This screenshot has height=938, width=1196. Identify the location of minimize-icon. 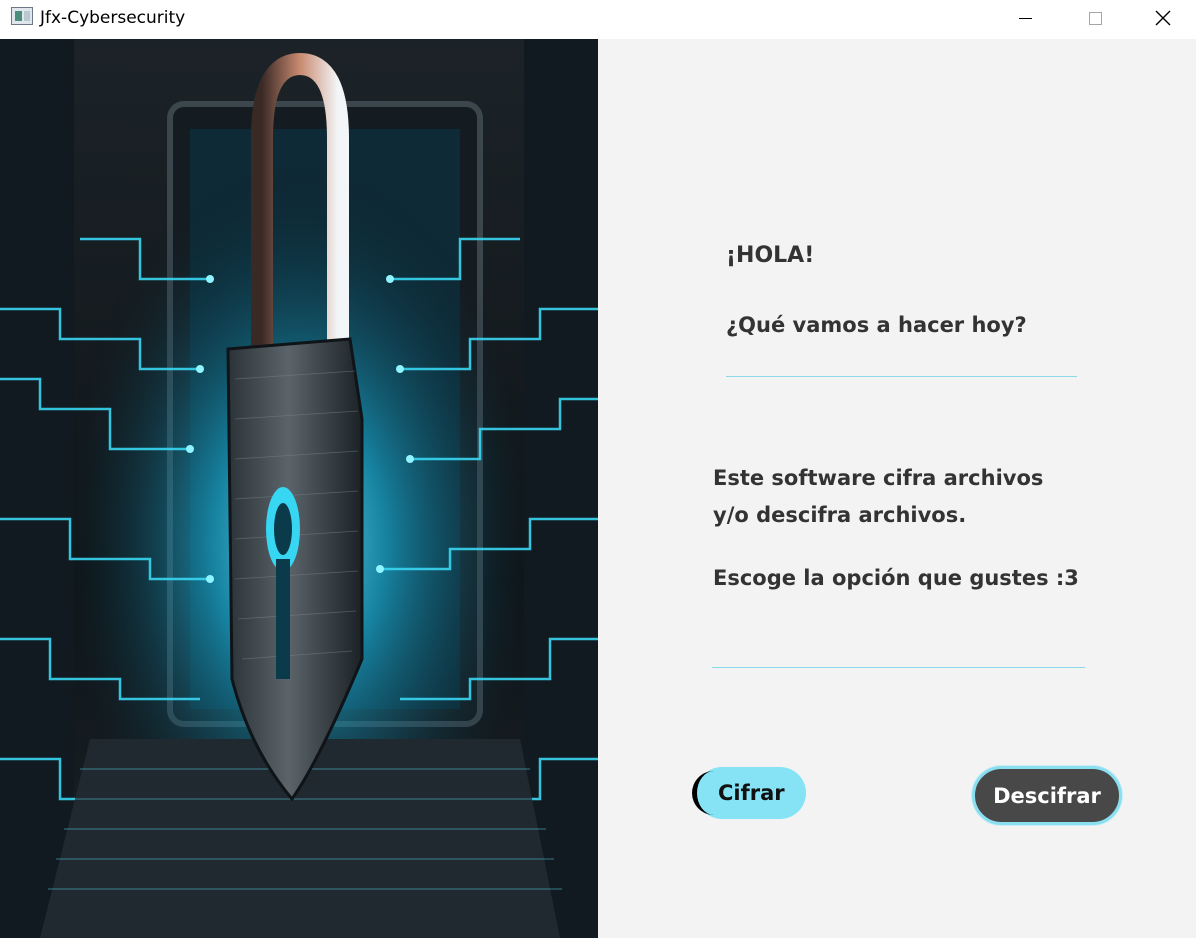
(1025, 18).